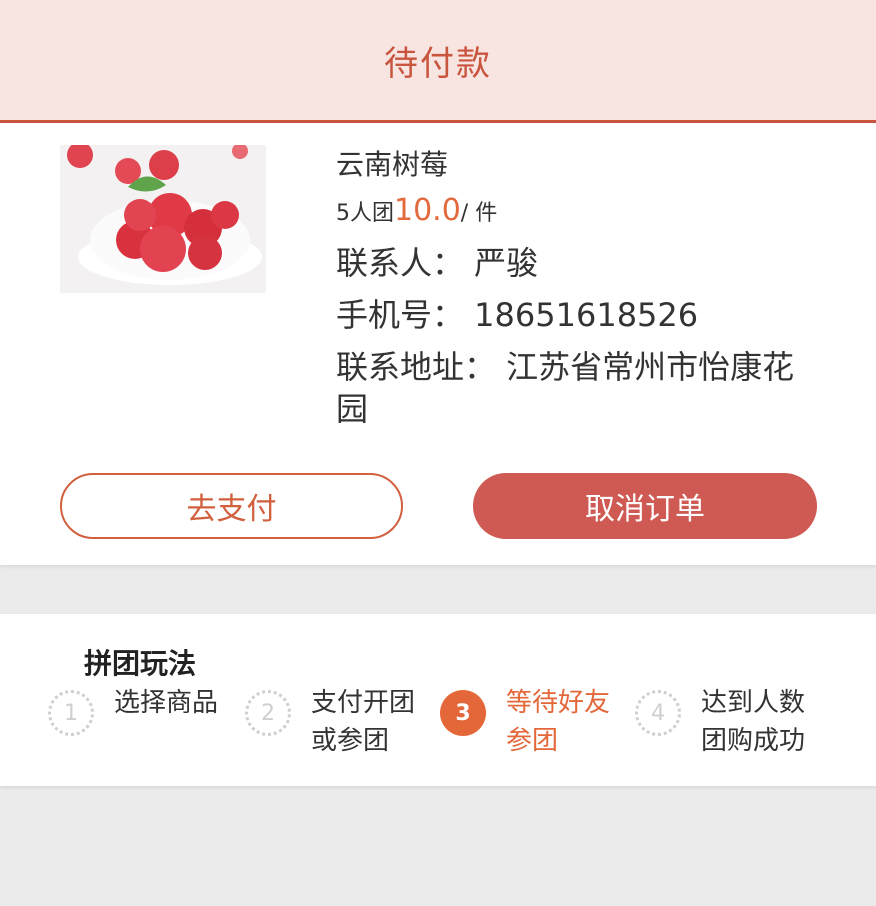 The width and height of the screenshot is (876, 906). Describe the element at coordinates (71, 713) in the screenshot. I see `step-1-number: 1` at that location.